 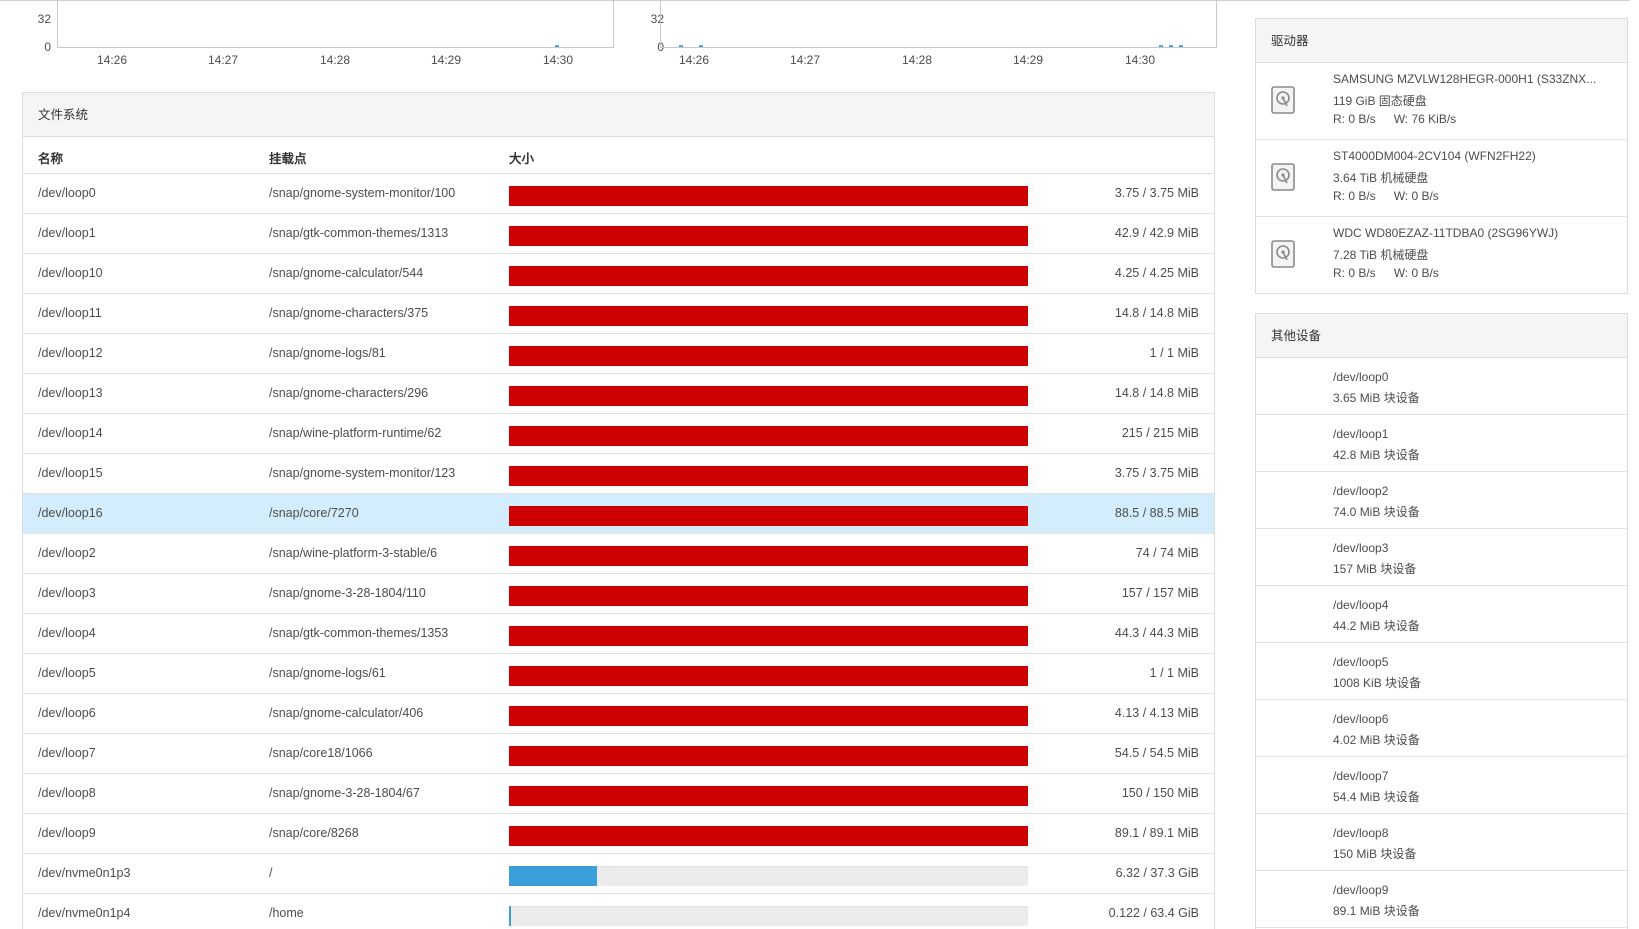 I want to click on filesystem-mount-point: /snap/gnome-system-monitor/100, so click(x=362, y=193).